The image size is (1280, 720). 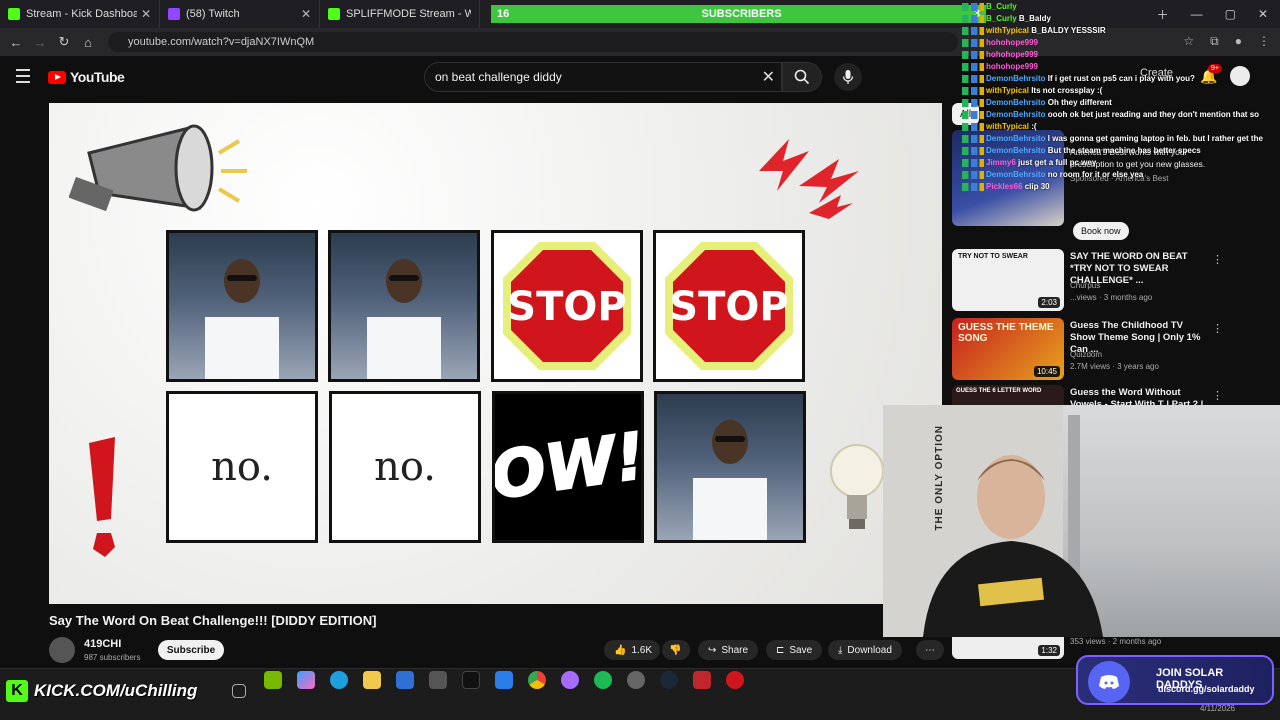 I want to click on search-input: on beat challenge diddy ✕, so click(x=603, y=77).